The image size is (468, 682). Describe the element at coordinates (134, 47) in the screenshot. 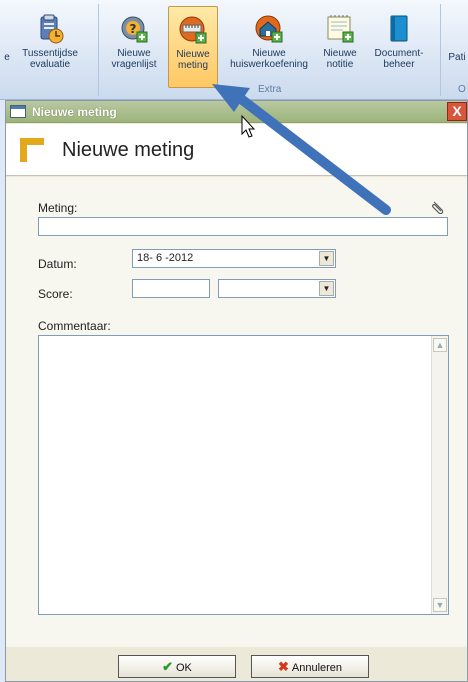

I see `nieuwe-vragenlijst-button: ? Nieuwe vragenlijst` at that location.